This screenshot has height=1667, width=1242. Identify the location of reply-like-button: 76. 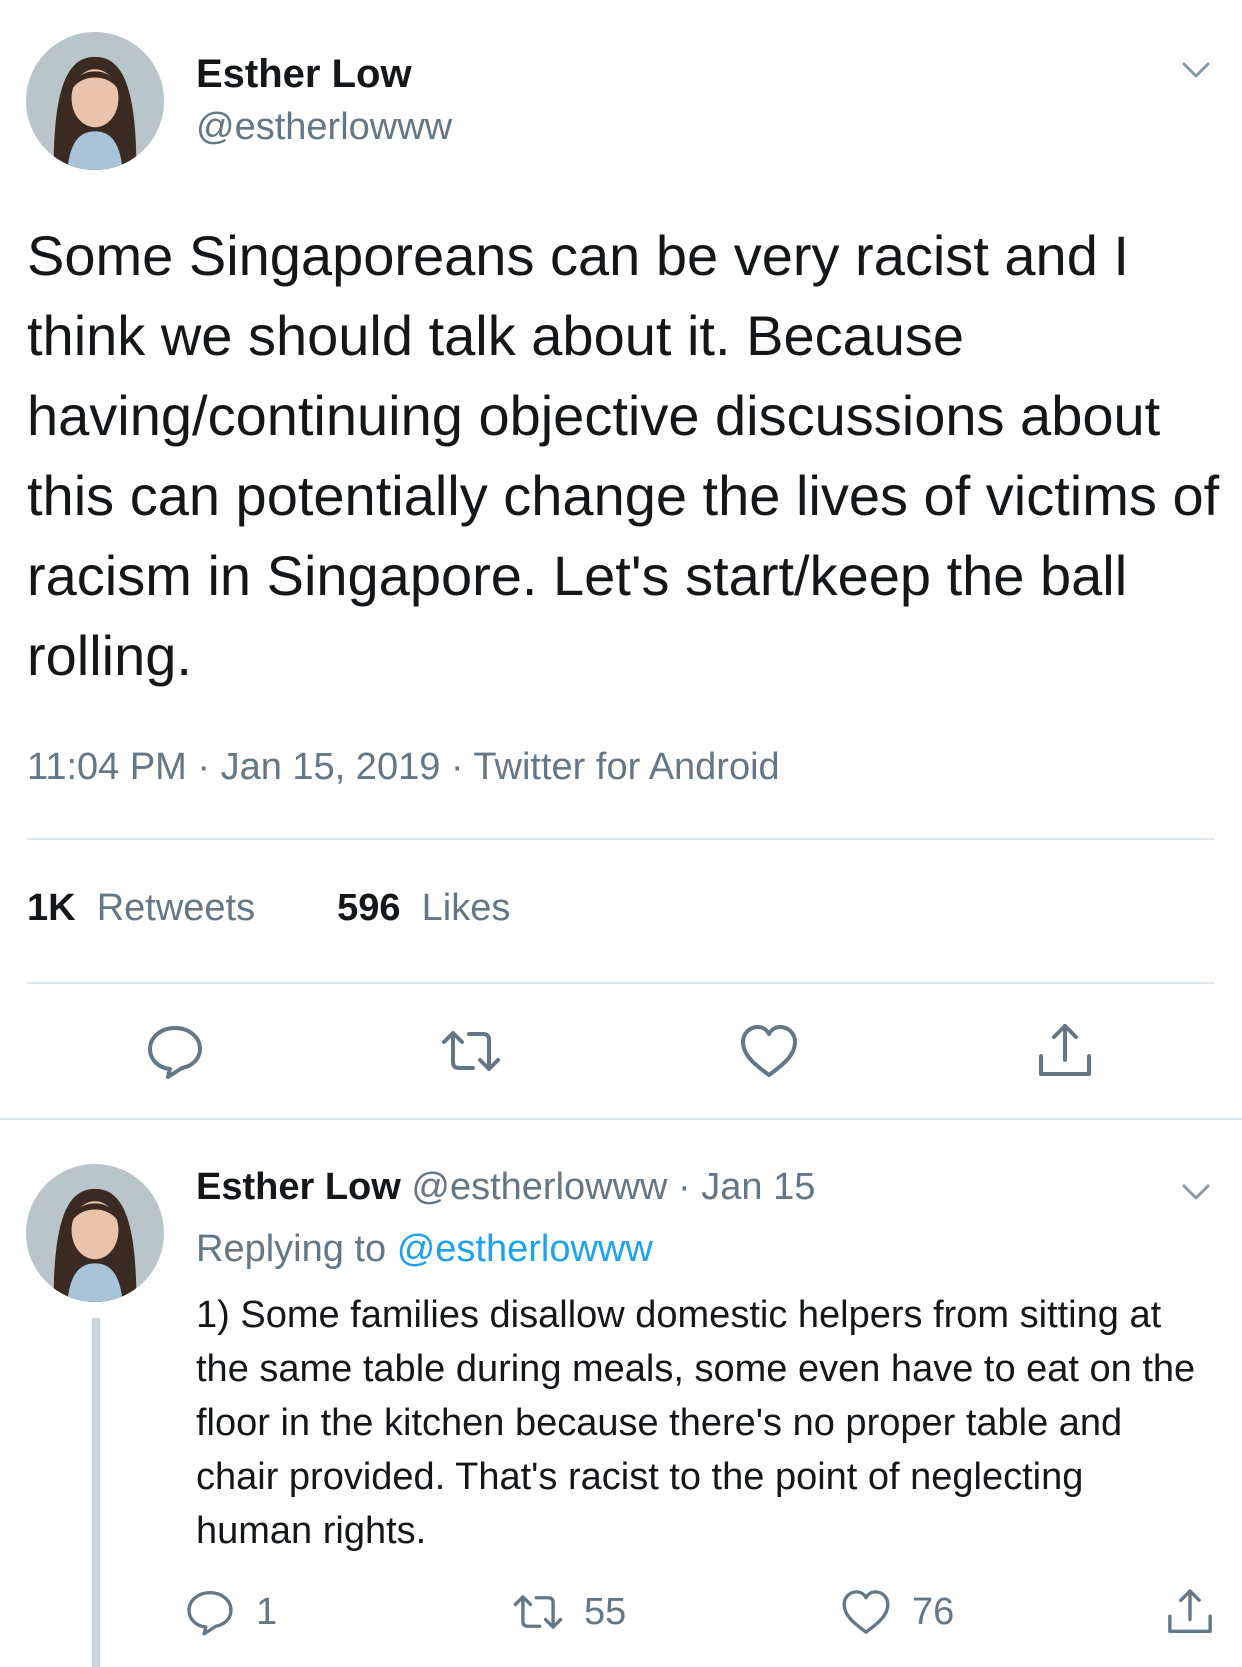
(897, 1612).